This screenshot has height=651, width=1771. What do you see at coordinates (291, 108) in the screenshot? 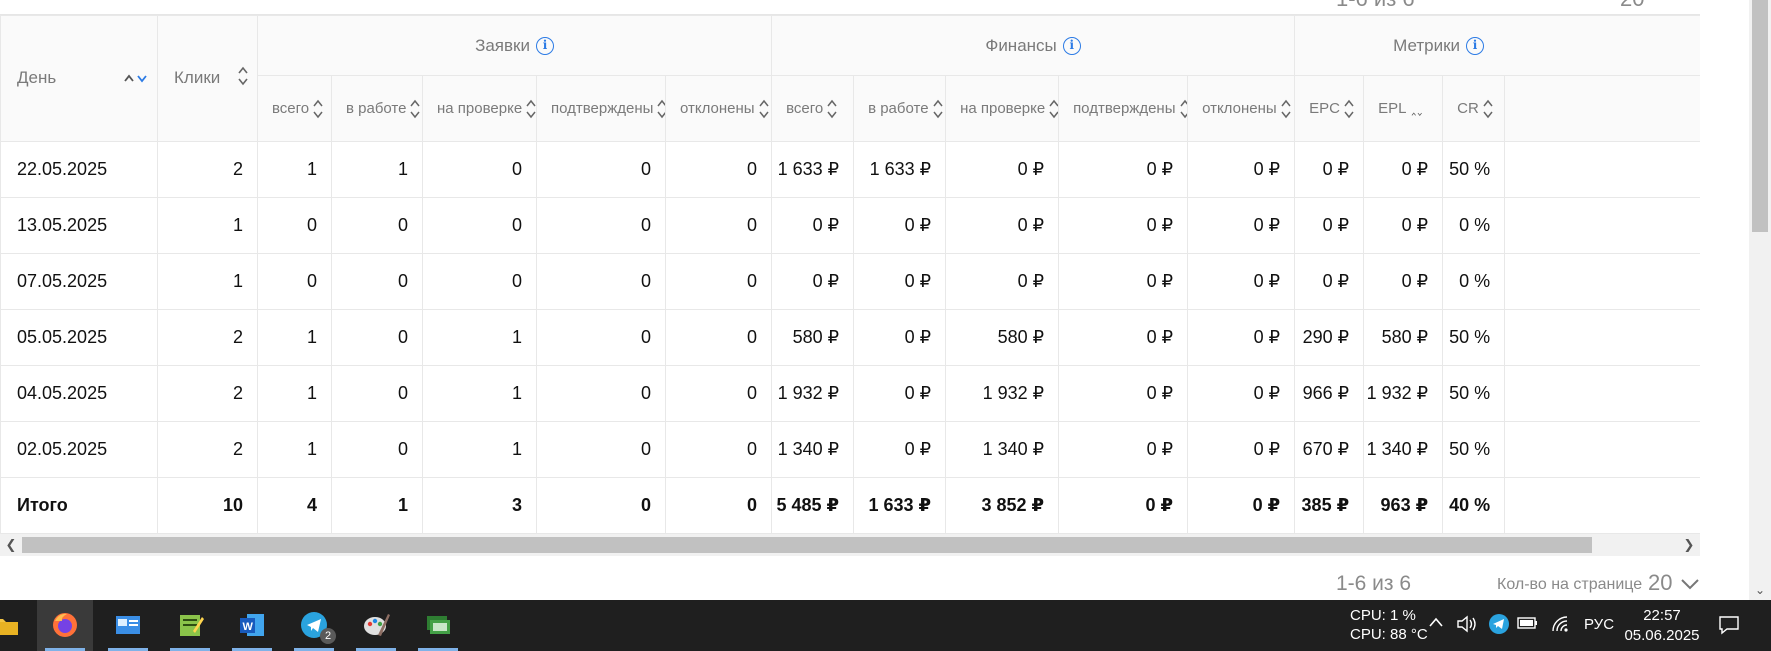
I see `column-header-label: всего` at bounding box center [291, 108].